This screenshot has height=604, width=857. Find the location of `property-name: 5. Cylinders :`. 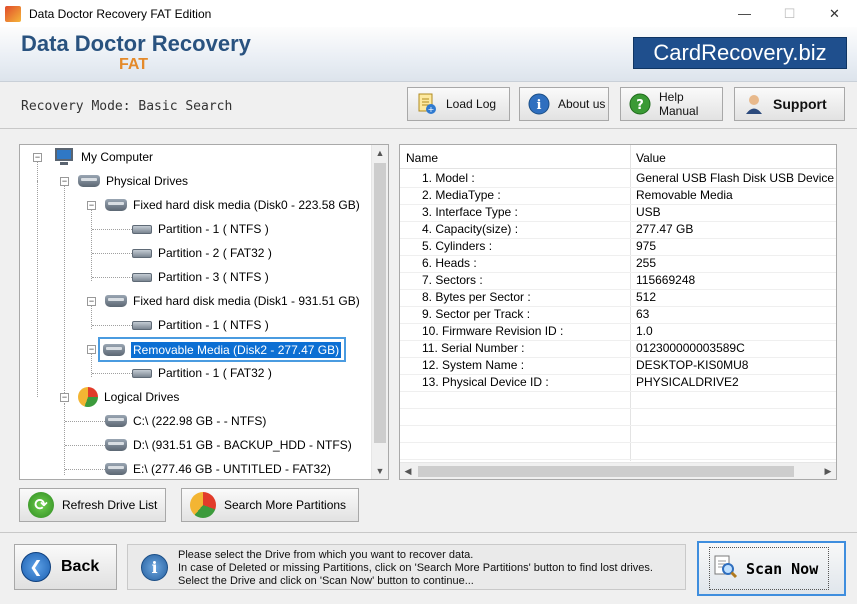

property-name: 5. Cylinders : is located at coordinates (457, 246).